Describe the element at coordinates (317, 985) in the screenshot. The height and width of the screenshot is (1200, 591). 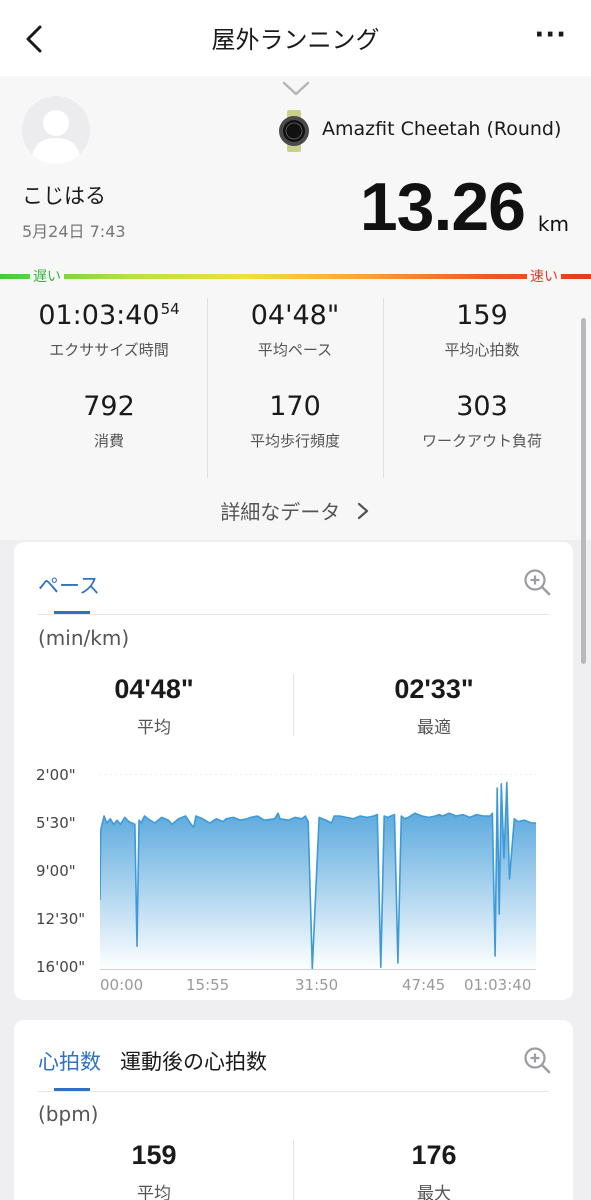
I see `x-tick-label: 31:50` at that location.